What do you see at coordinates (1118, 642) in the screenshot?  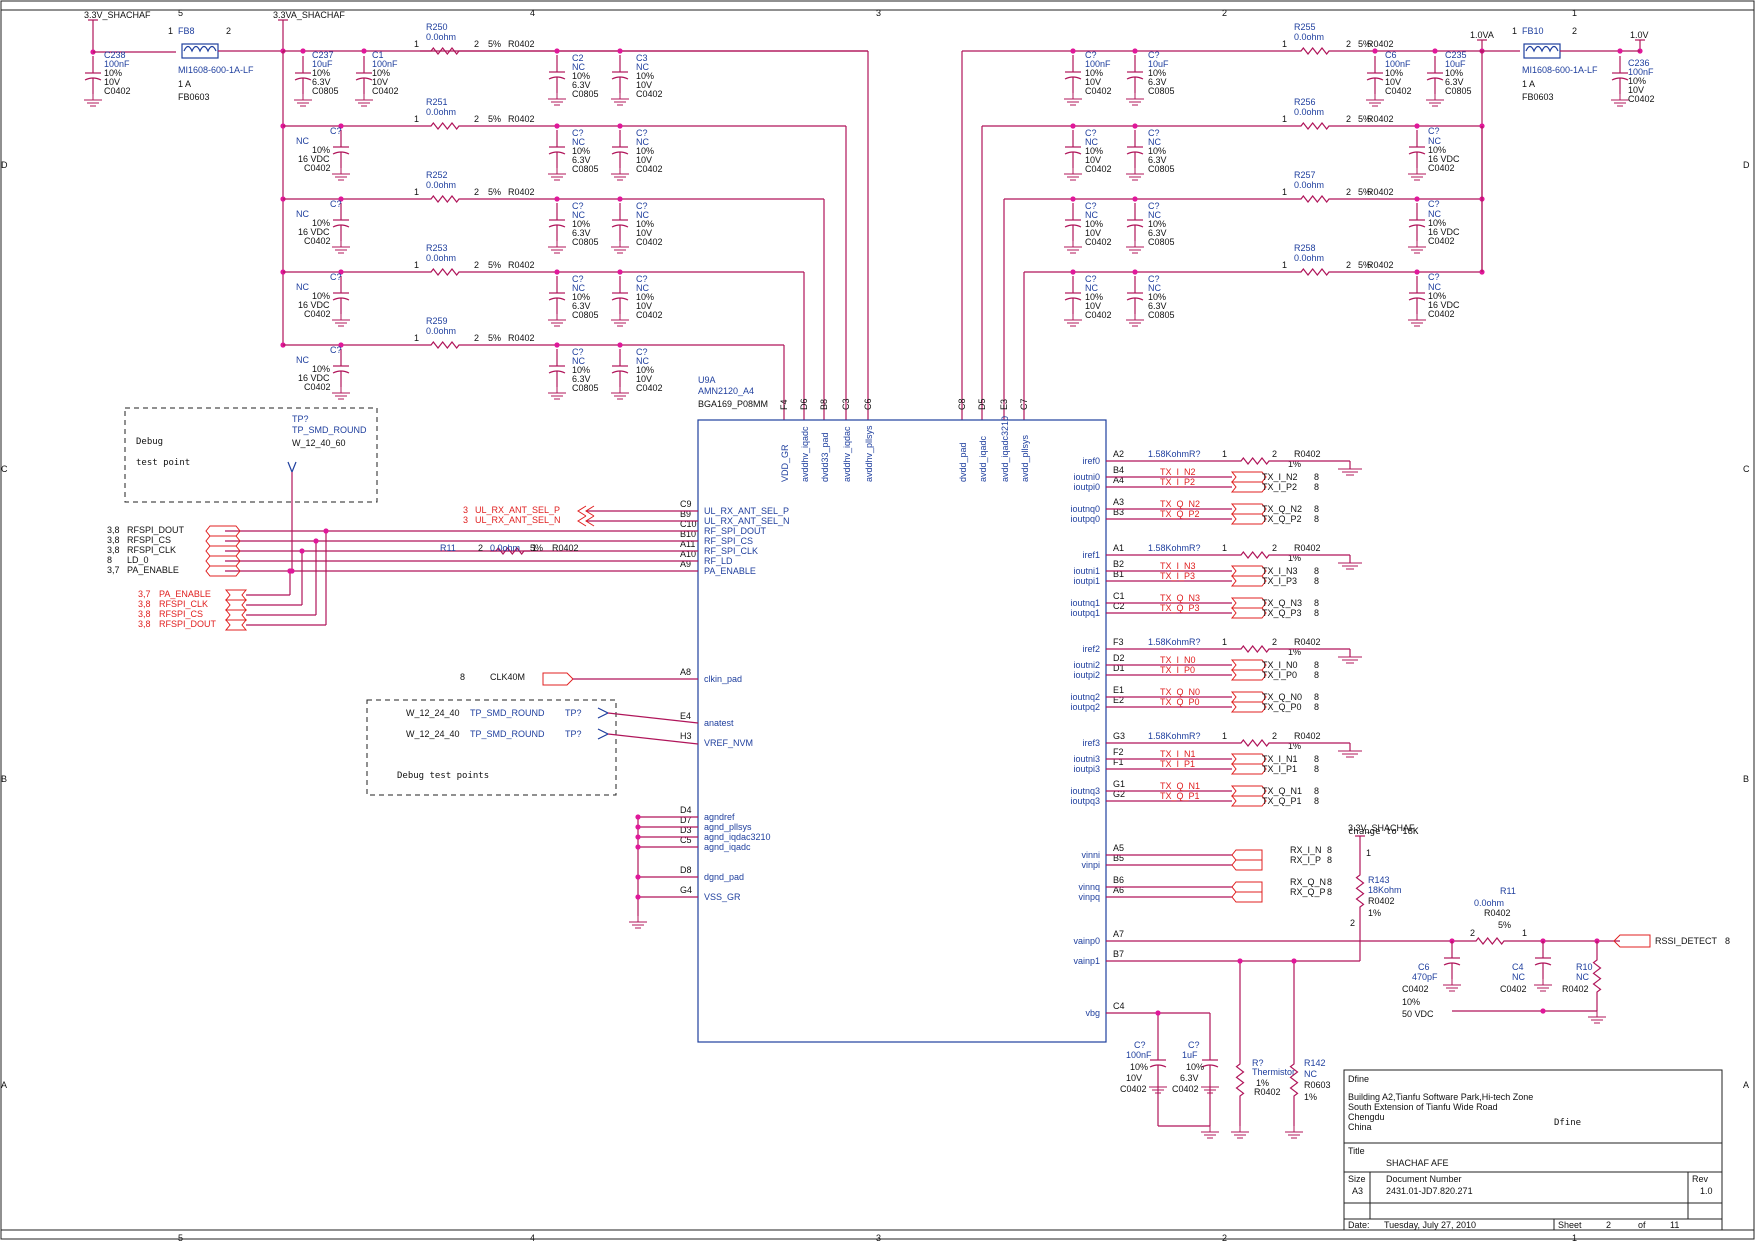 I see `ic-right-ball: F3` at bounding box center [1118, 642].